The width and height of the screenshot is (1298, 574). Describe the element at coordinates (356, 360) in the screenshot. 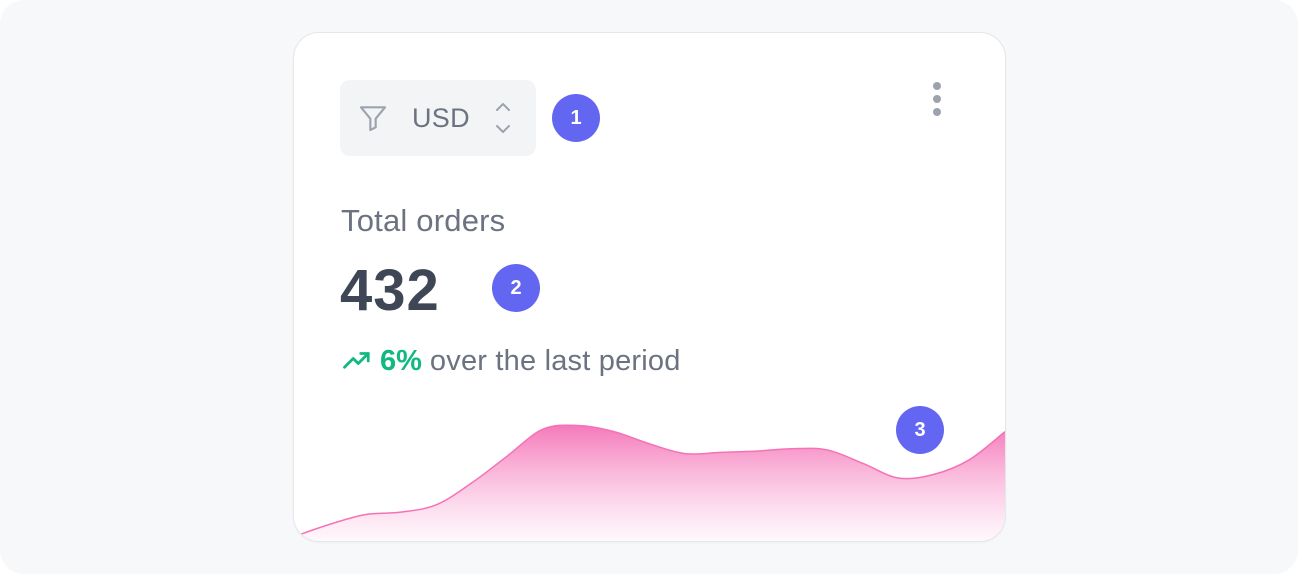

I see `trending-up-icon` at that location.